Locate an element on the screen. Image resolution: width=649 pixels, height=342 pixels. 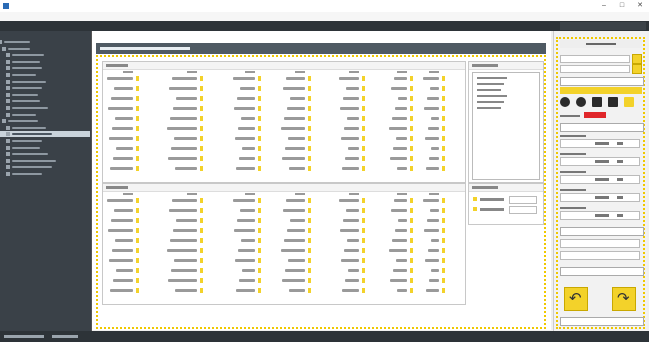
panel-title is located at coordinates (117, 187).